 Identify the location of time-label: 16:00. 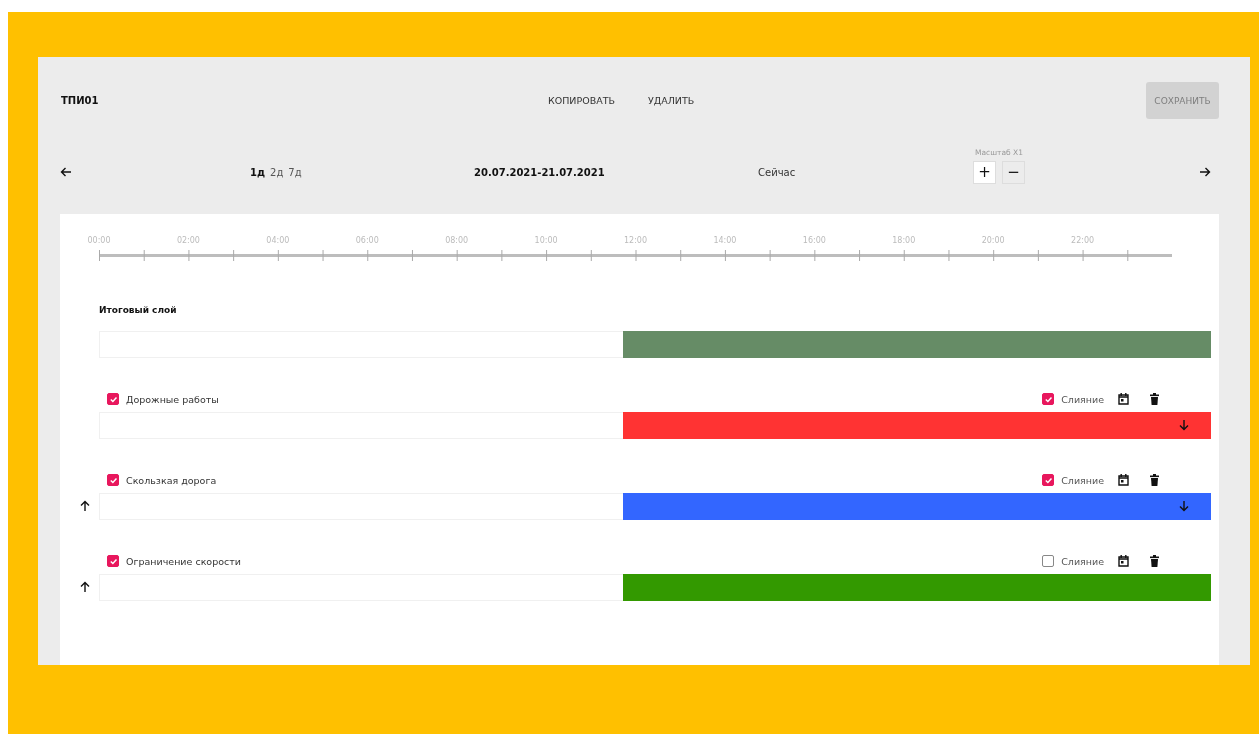
(814, 240).